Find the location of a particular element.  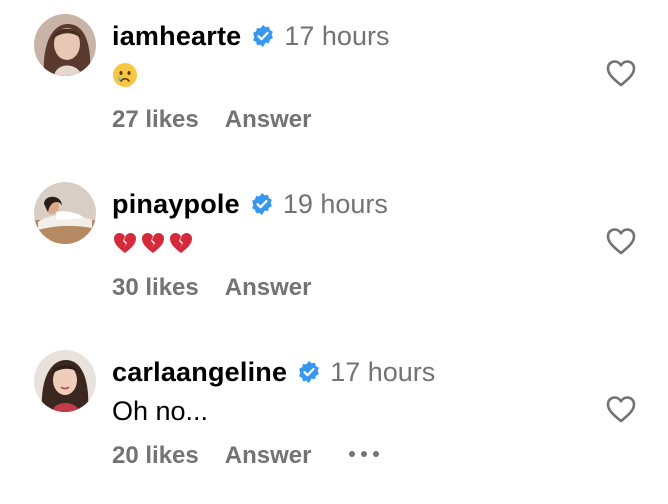

comment-header: pinaypole 19 hours is located at coordinates (250, 204).